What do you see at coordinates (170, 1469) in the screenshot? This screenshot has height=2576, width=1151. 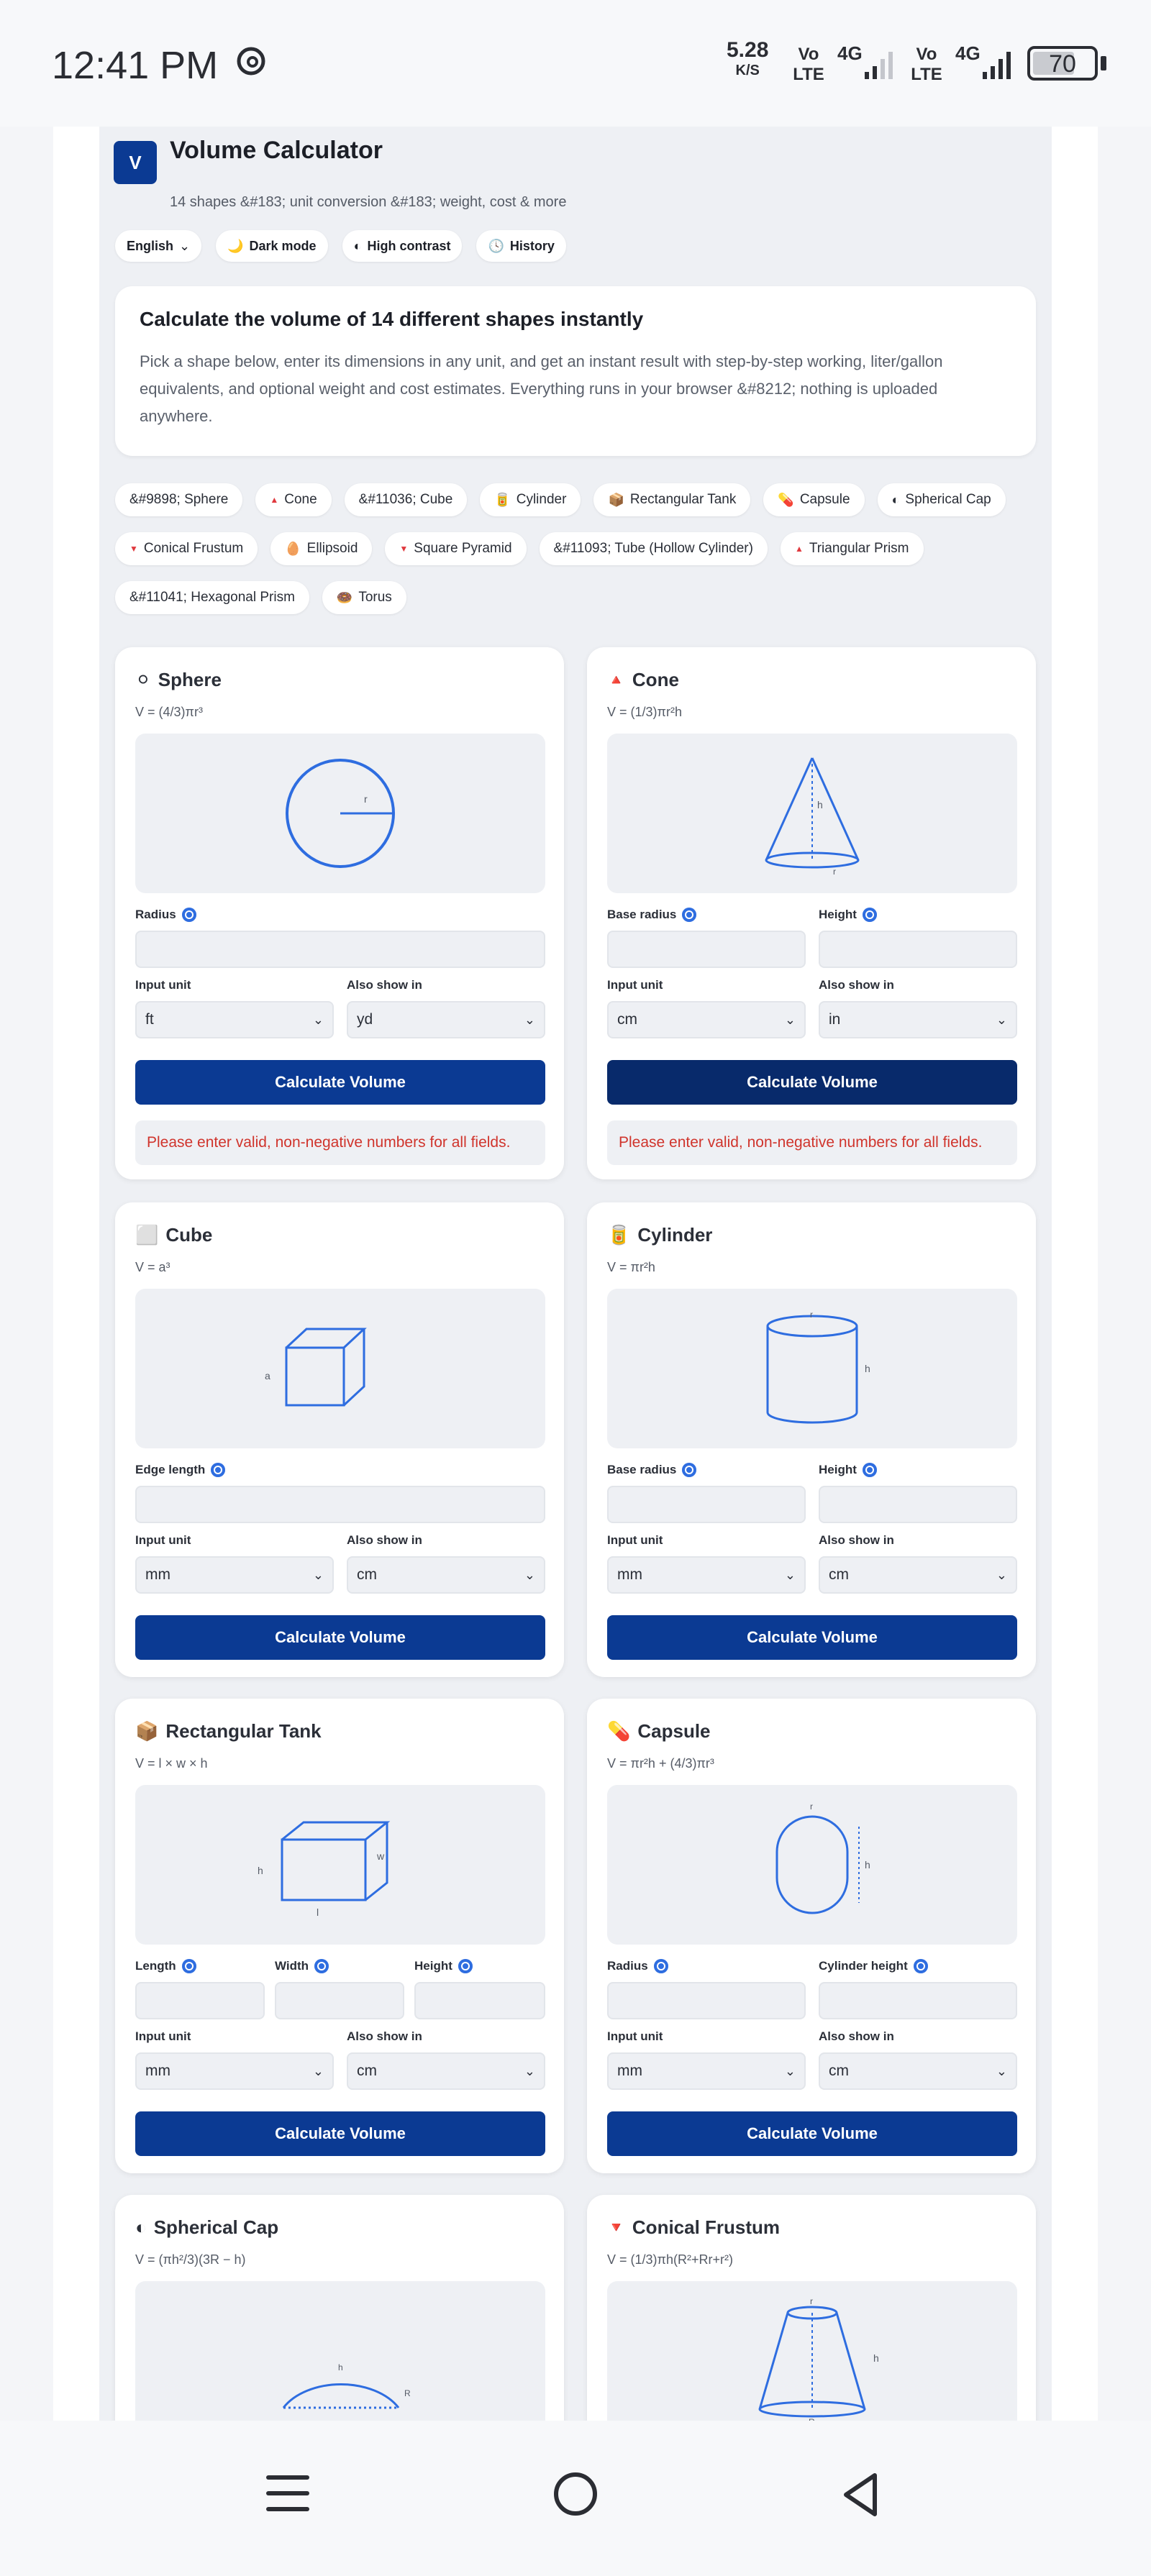 I see `field-label: Edge length` at bounding box center [170, 1469].